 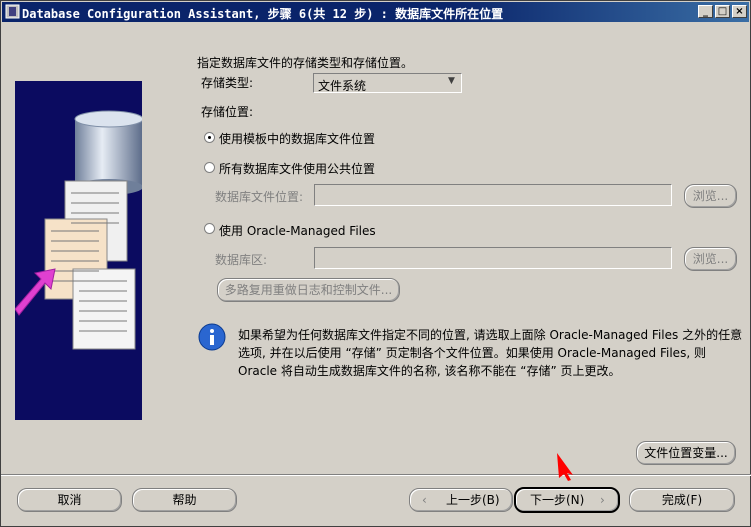 I want to click on storage-type-select: 文件系统 ▼, so click(x=387, y=83).